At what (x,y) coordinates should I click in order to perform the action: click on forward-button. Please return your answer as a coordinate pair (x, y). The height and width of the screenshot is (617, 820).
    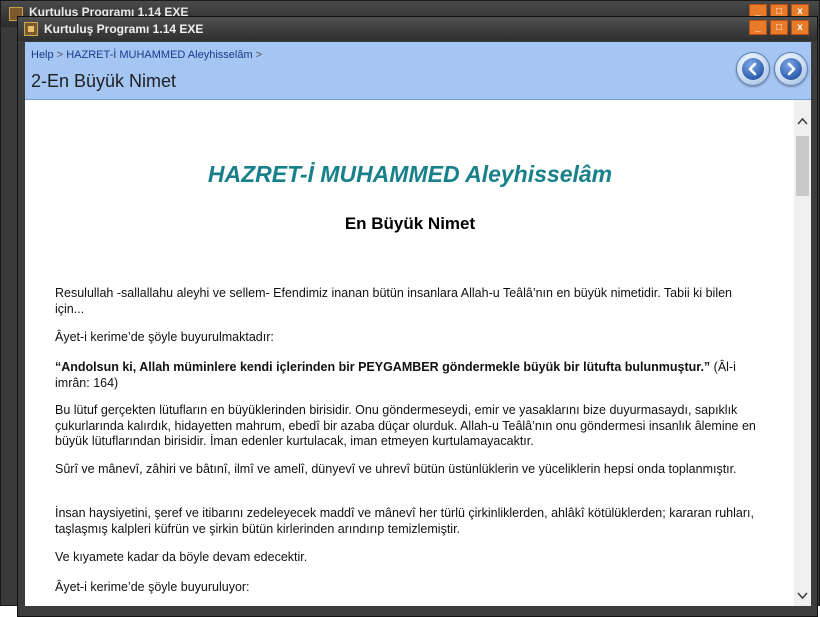
    Looking at the image, I should click on (791, 69).